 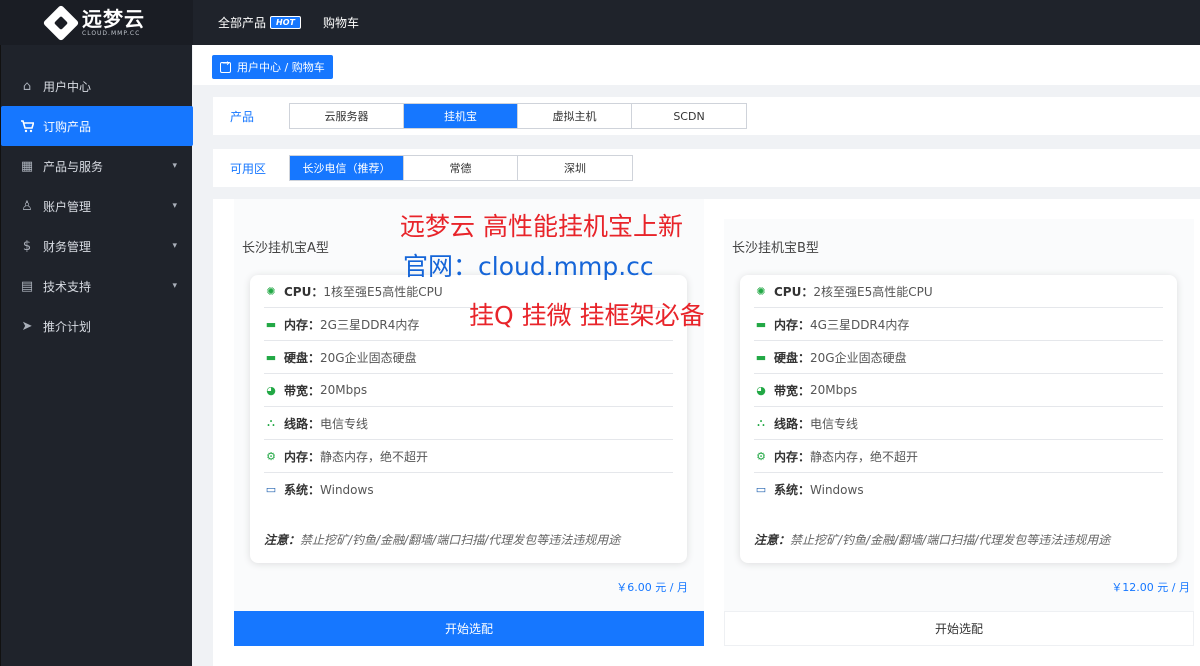 What do you see at coordinates (27, 246) in the screenshot?
I see `dollar-icon: $` at bounding box center [27, 246].